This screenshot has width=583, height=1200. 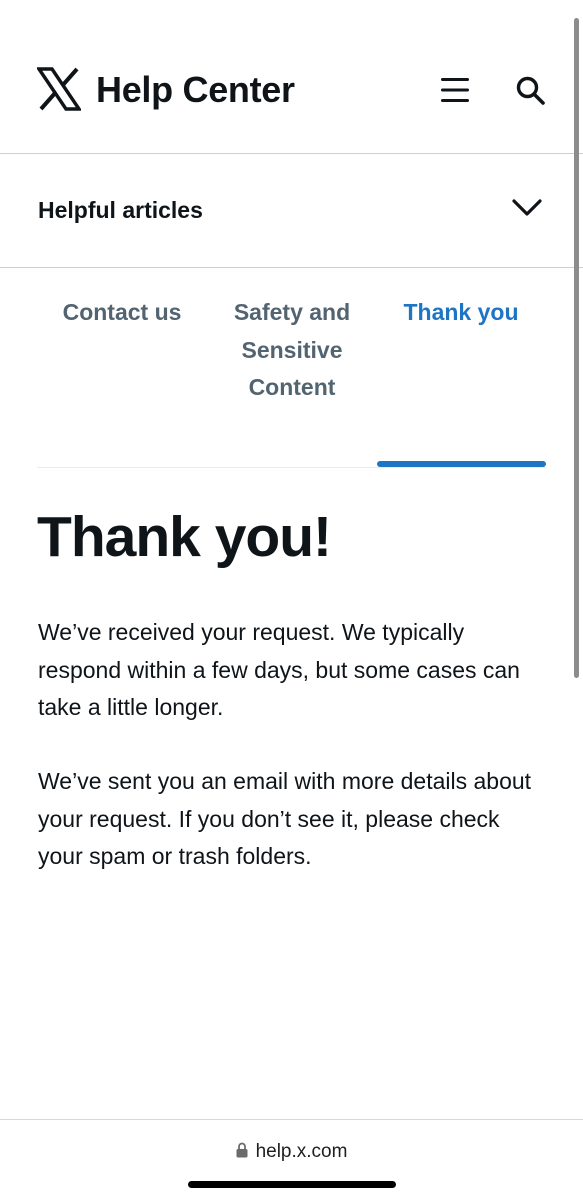 I want to click on chevron-down-icon, so click(x=527, y=207).